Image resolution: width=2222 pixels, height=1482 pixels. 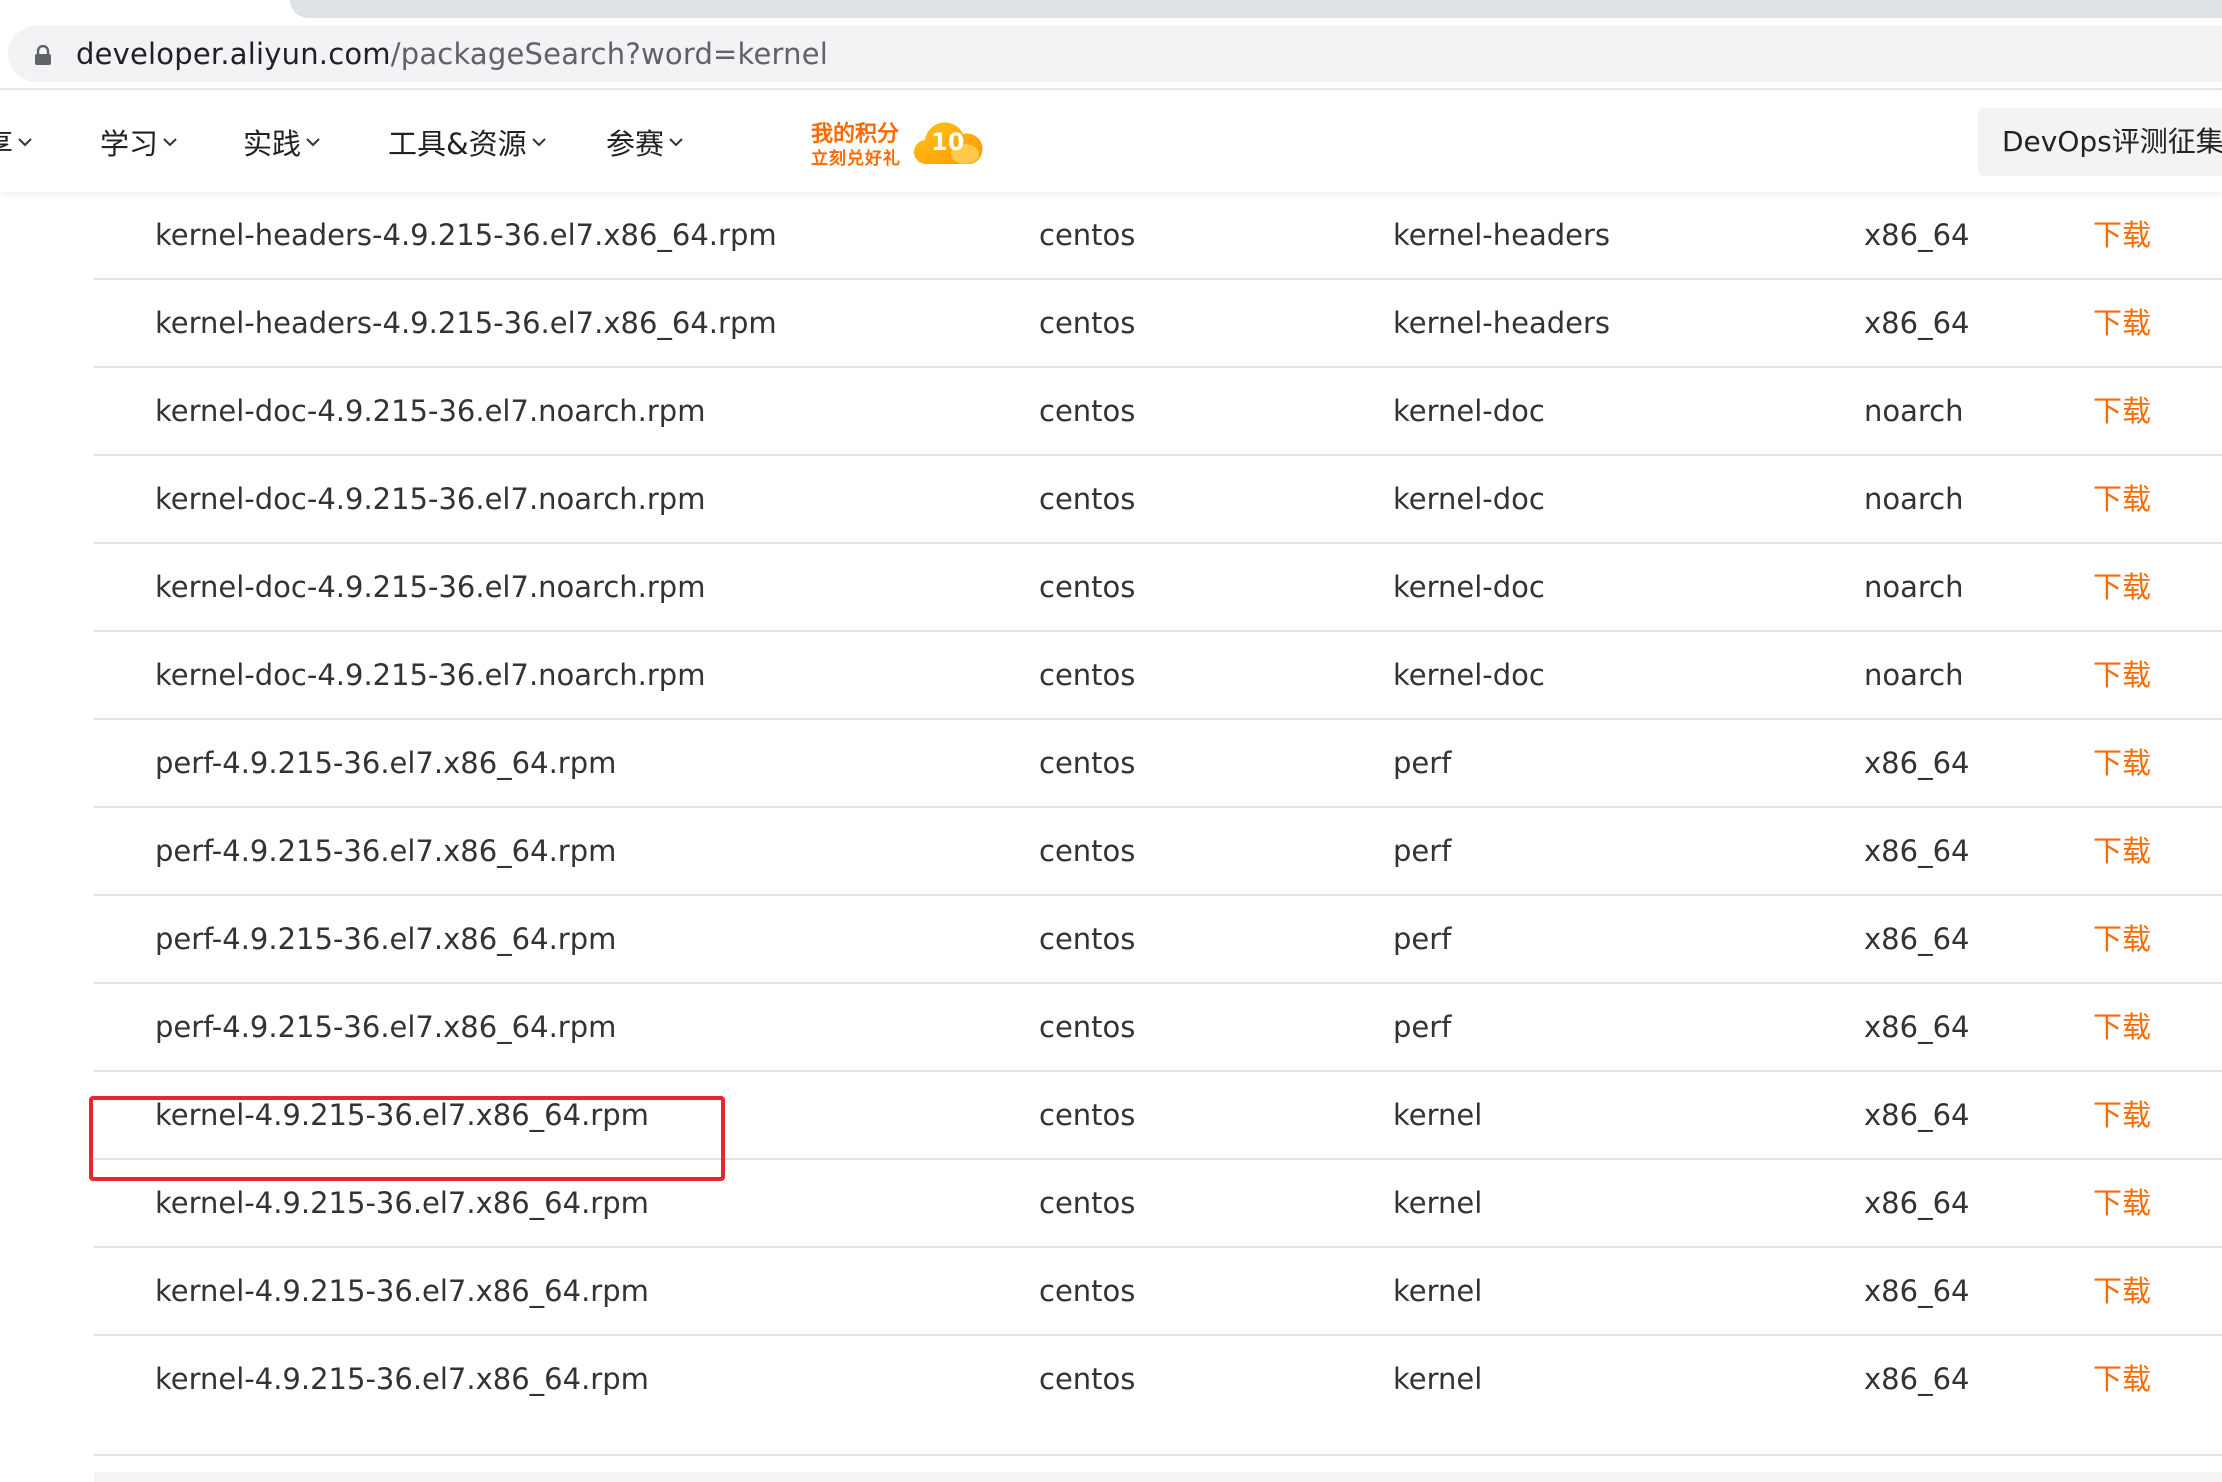 What do you see at coordinates (856, 159) in the screenshot?
I see `points-subtitle: 立刻兑好礼` at bounding box center [856, 159].